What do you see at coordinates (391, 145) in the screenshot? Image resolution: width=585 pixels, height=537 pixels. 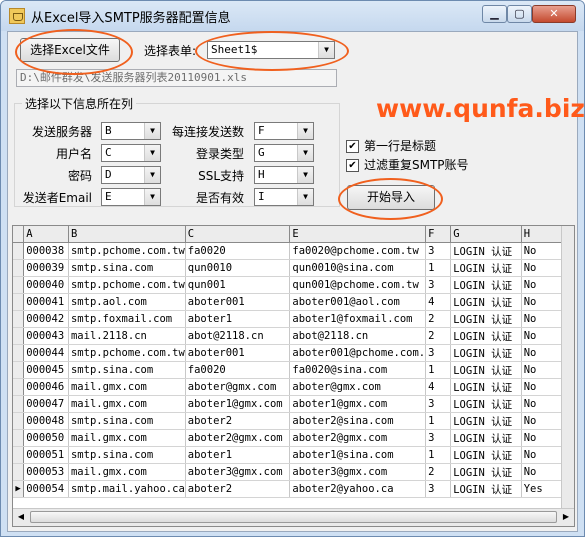 I see `first-row-title-checkbox: ✔ 第一行是标题` at bounding box center [391, 145].